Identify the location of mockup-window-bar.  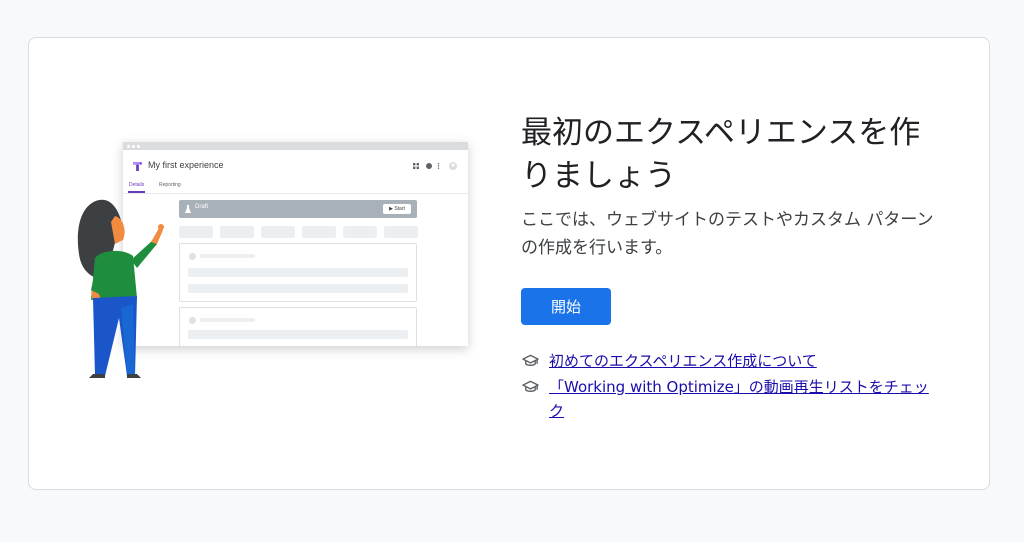
(295, 146).